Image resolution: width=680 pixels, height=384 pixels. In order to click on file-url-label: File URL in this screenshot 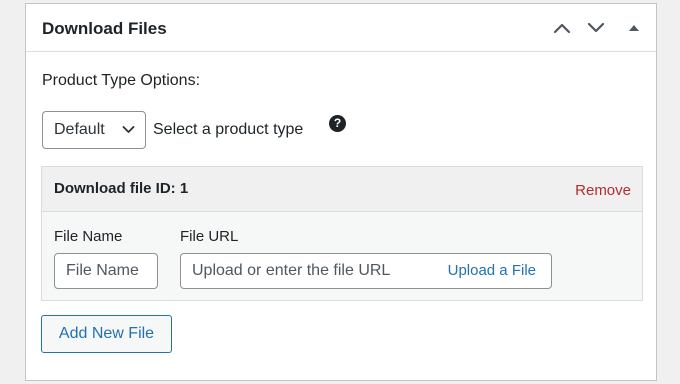, I will do `click(209, 236)`.